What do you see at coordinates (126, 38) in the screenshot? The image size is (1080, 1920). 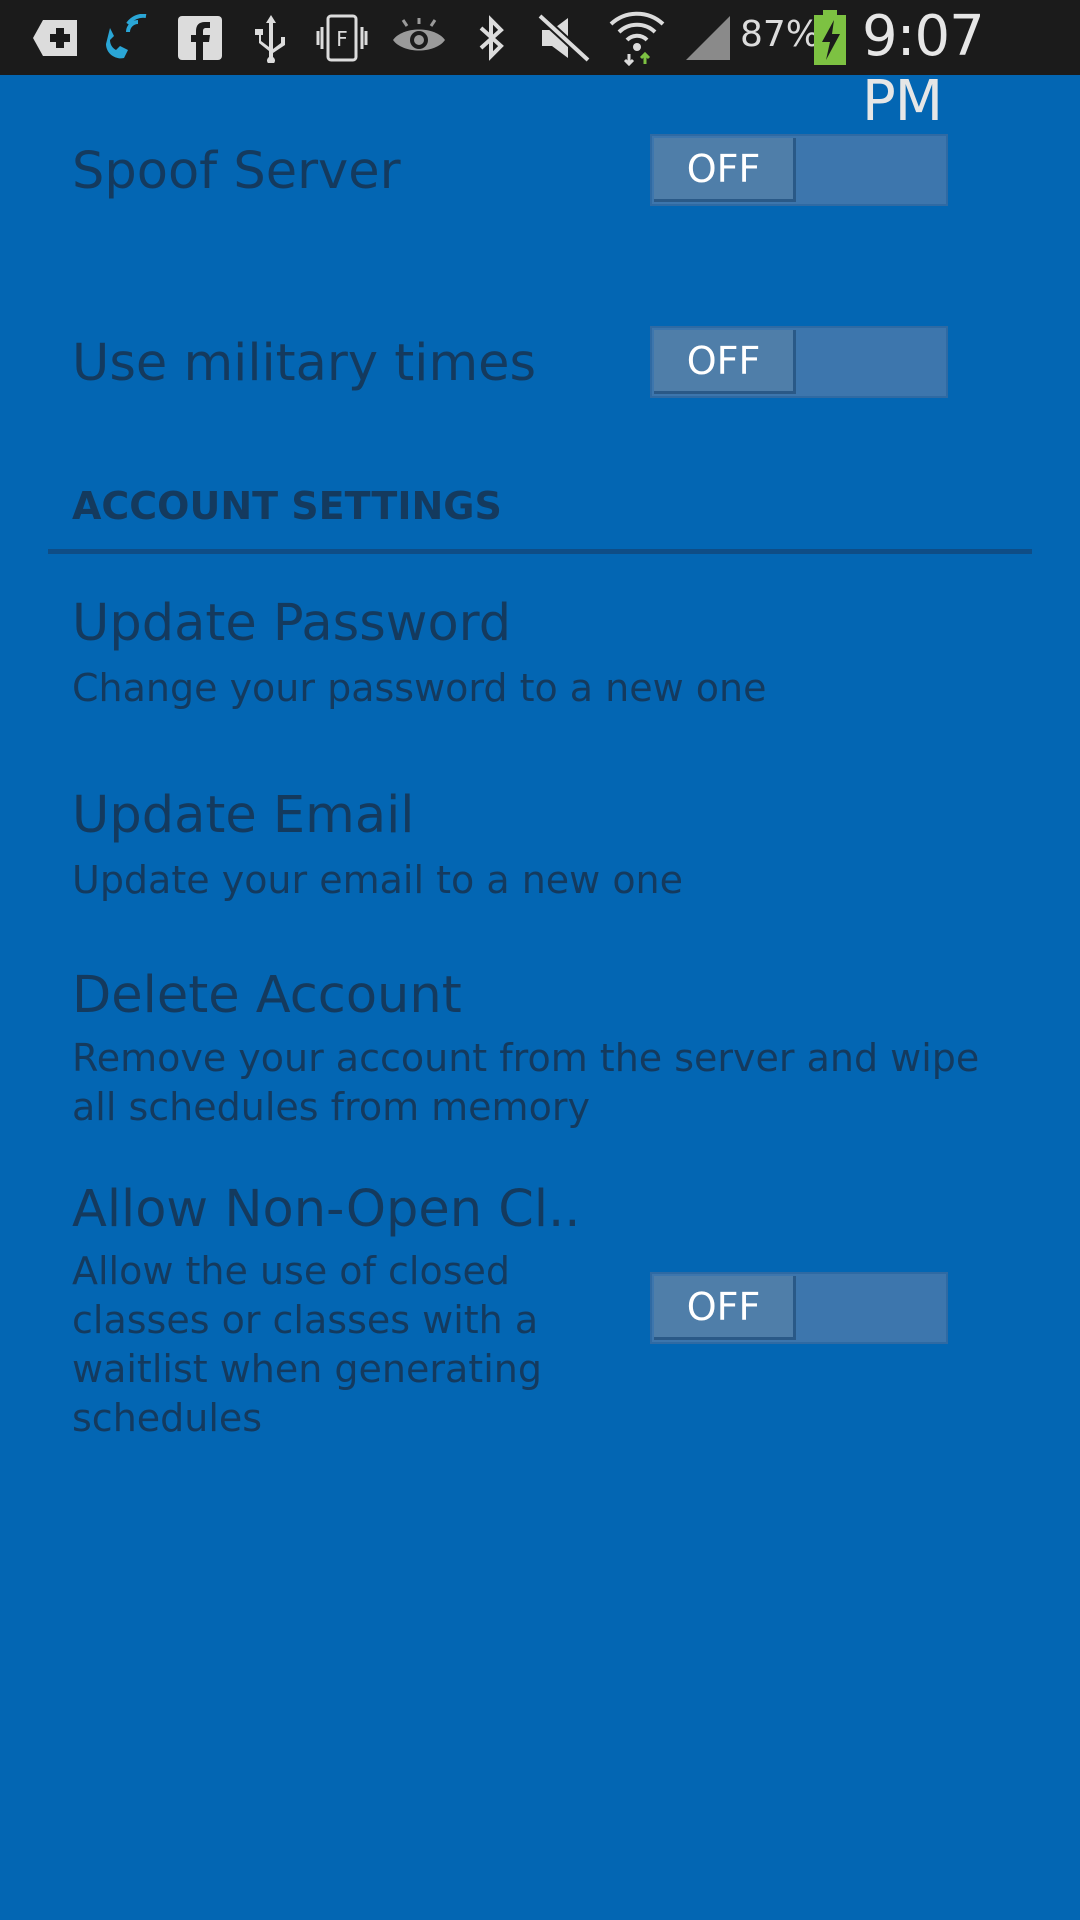 I see `wifi-calling-icon` at bounding box center [126, 38].